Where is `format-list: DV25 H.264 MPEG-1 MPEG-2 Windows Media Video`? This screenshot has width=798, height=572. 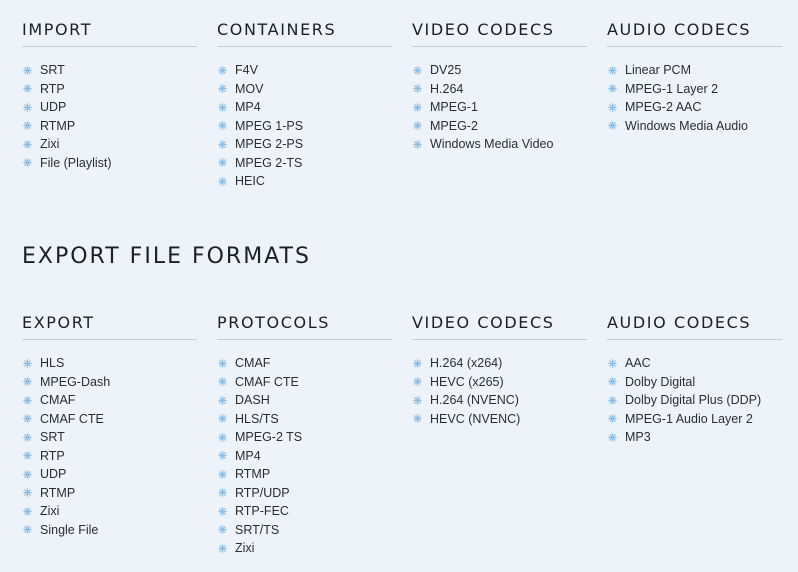
format-list: DV25 H.264 MPEG-1 MPEG-2 Windows Media Video is located at coordinates (499, 100).